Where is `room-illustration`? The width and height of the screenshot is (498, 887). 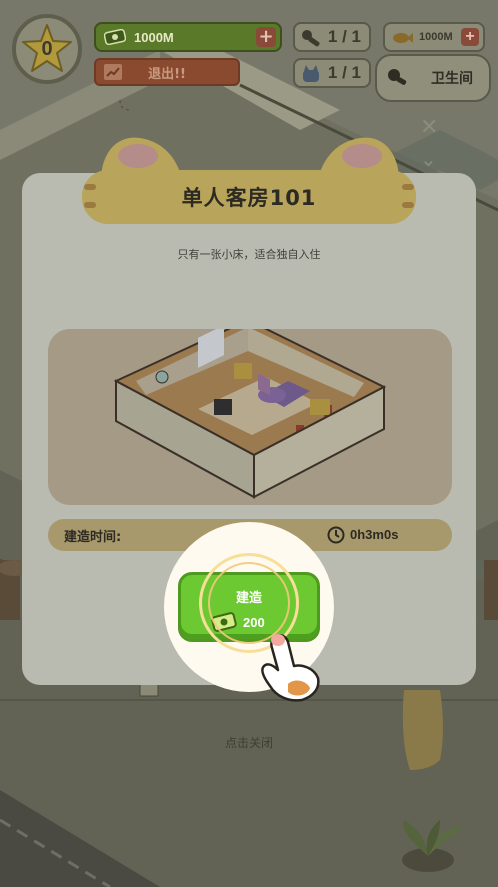 room-illustration is located at coordinates (250, 414).